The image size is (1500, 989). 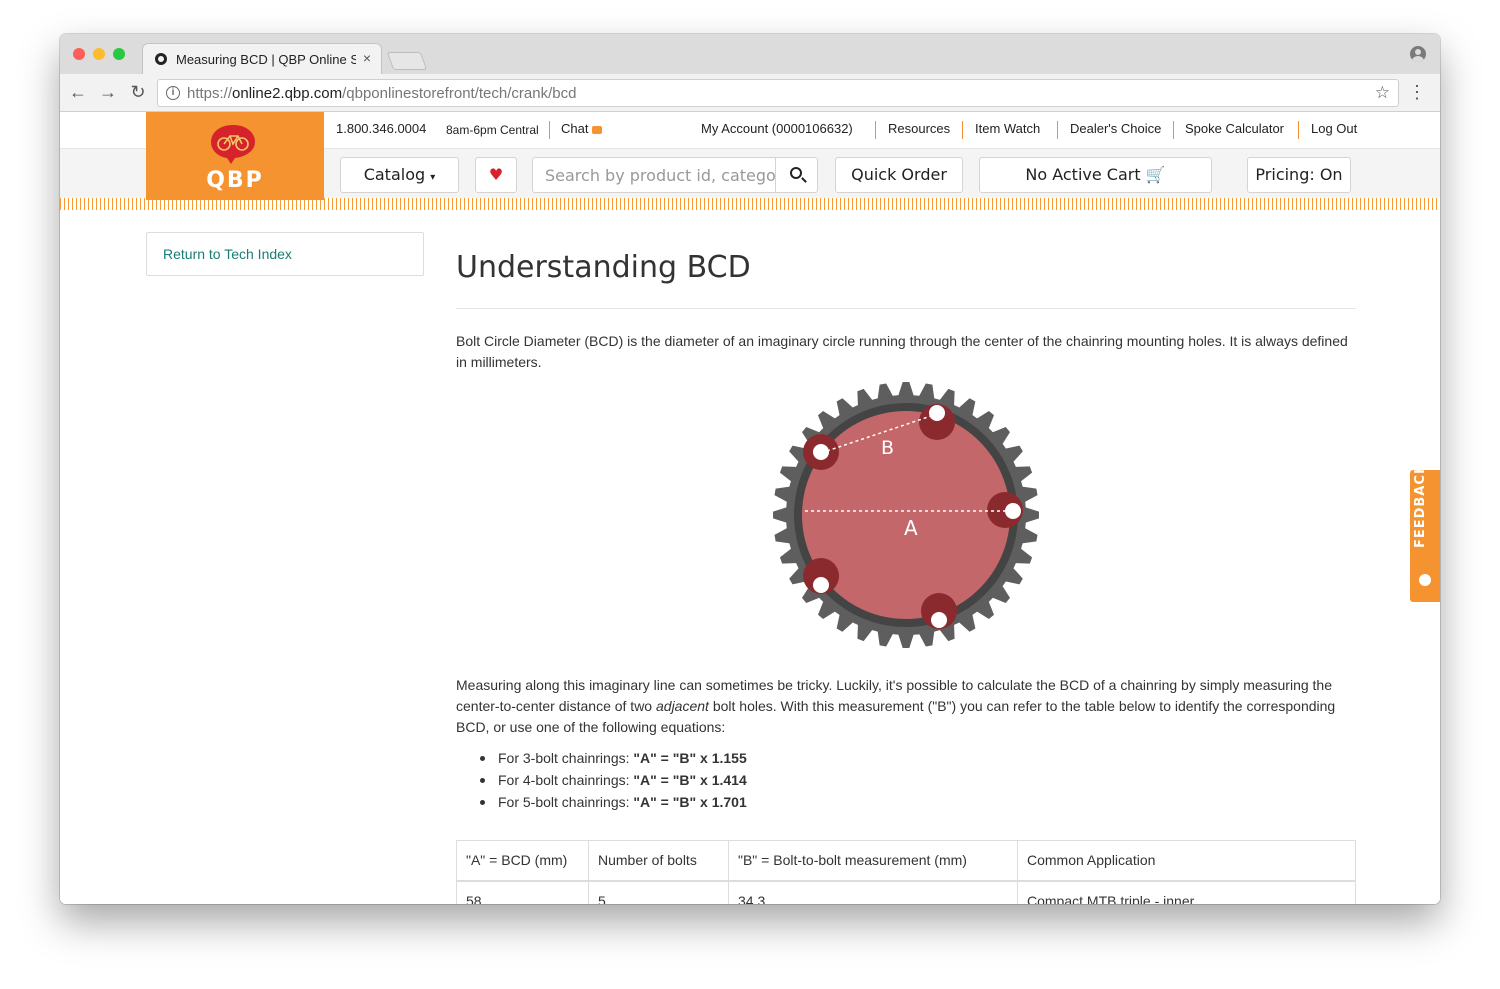 I want to click on my-account-link: My Account (0000106632), so click(x=777, y=128).